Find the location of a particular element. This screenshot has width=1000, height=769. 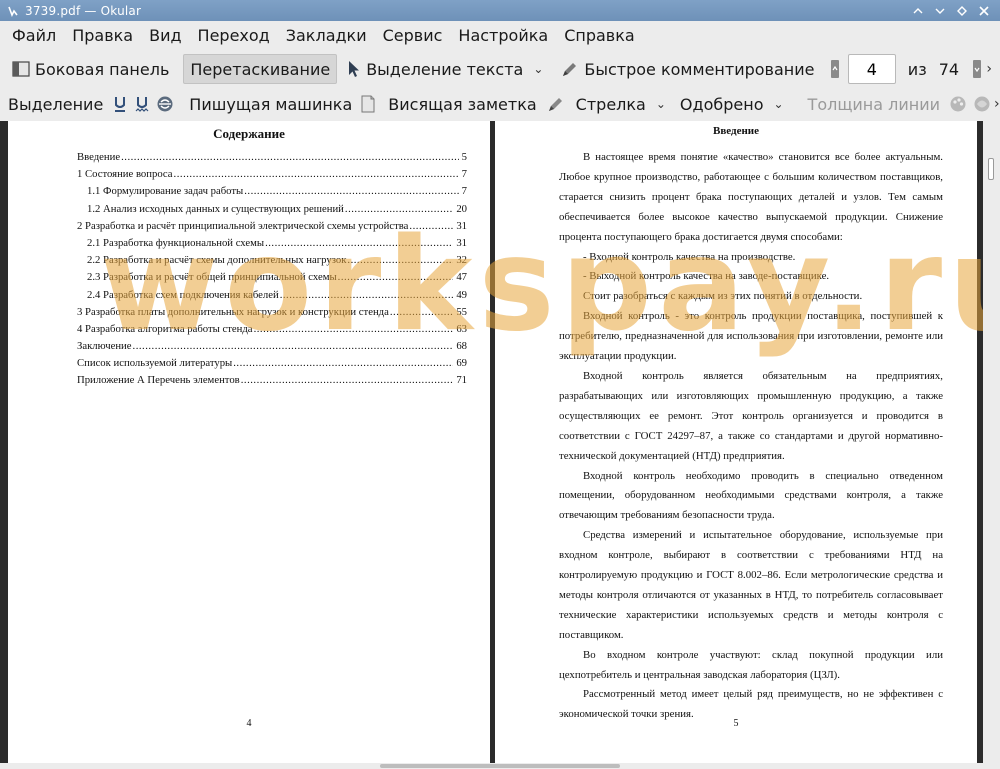

toc-entry: Список используемой литературы 69 is located at coordinates (272, 363).